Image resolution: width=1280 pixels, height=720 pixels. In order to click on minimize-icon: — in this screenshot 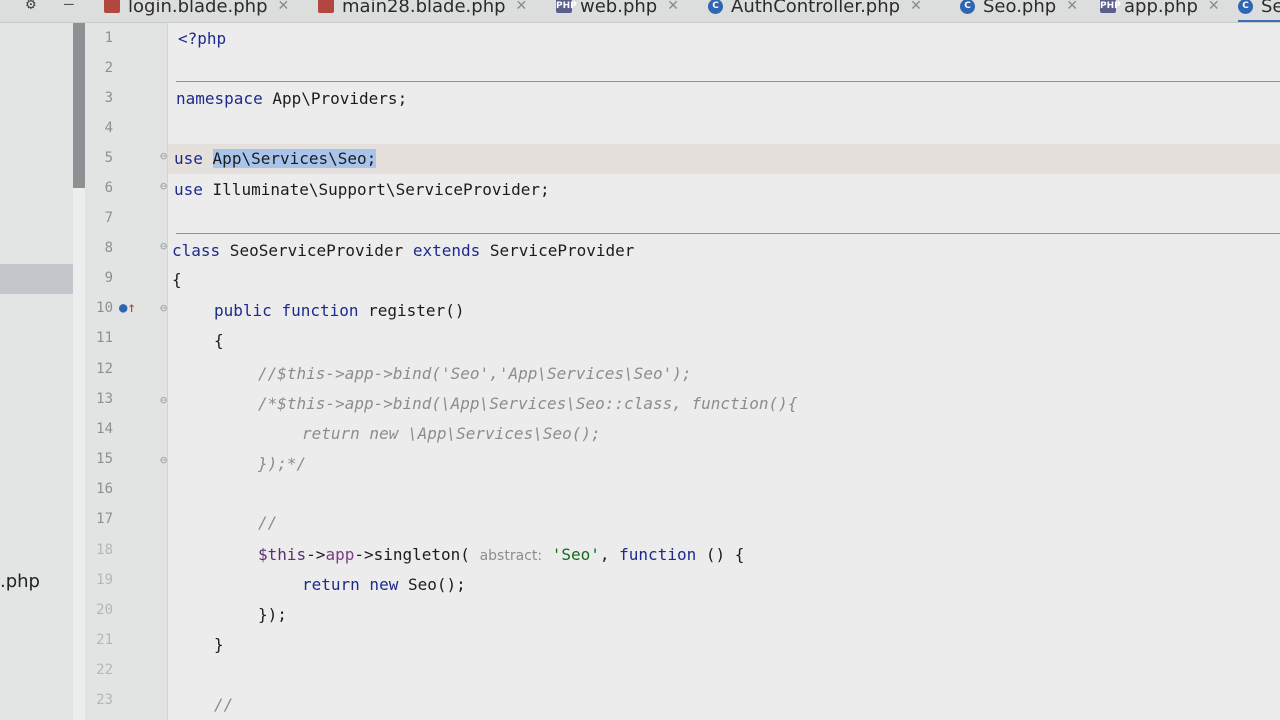, I will do `click(69, 6)`.